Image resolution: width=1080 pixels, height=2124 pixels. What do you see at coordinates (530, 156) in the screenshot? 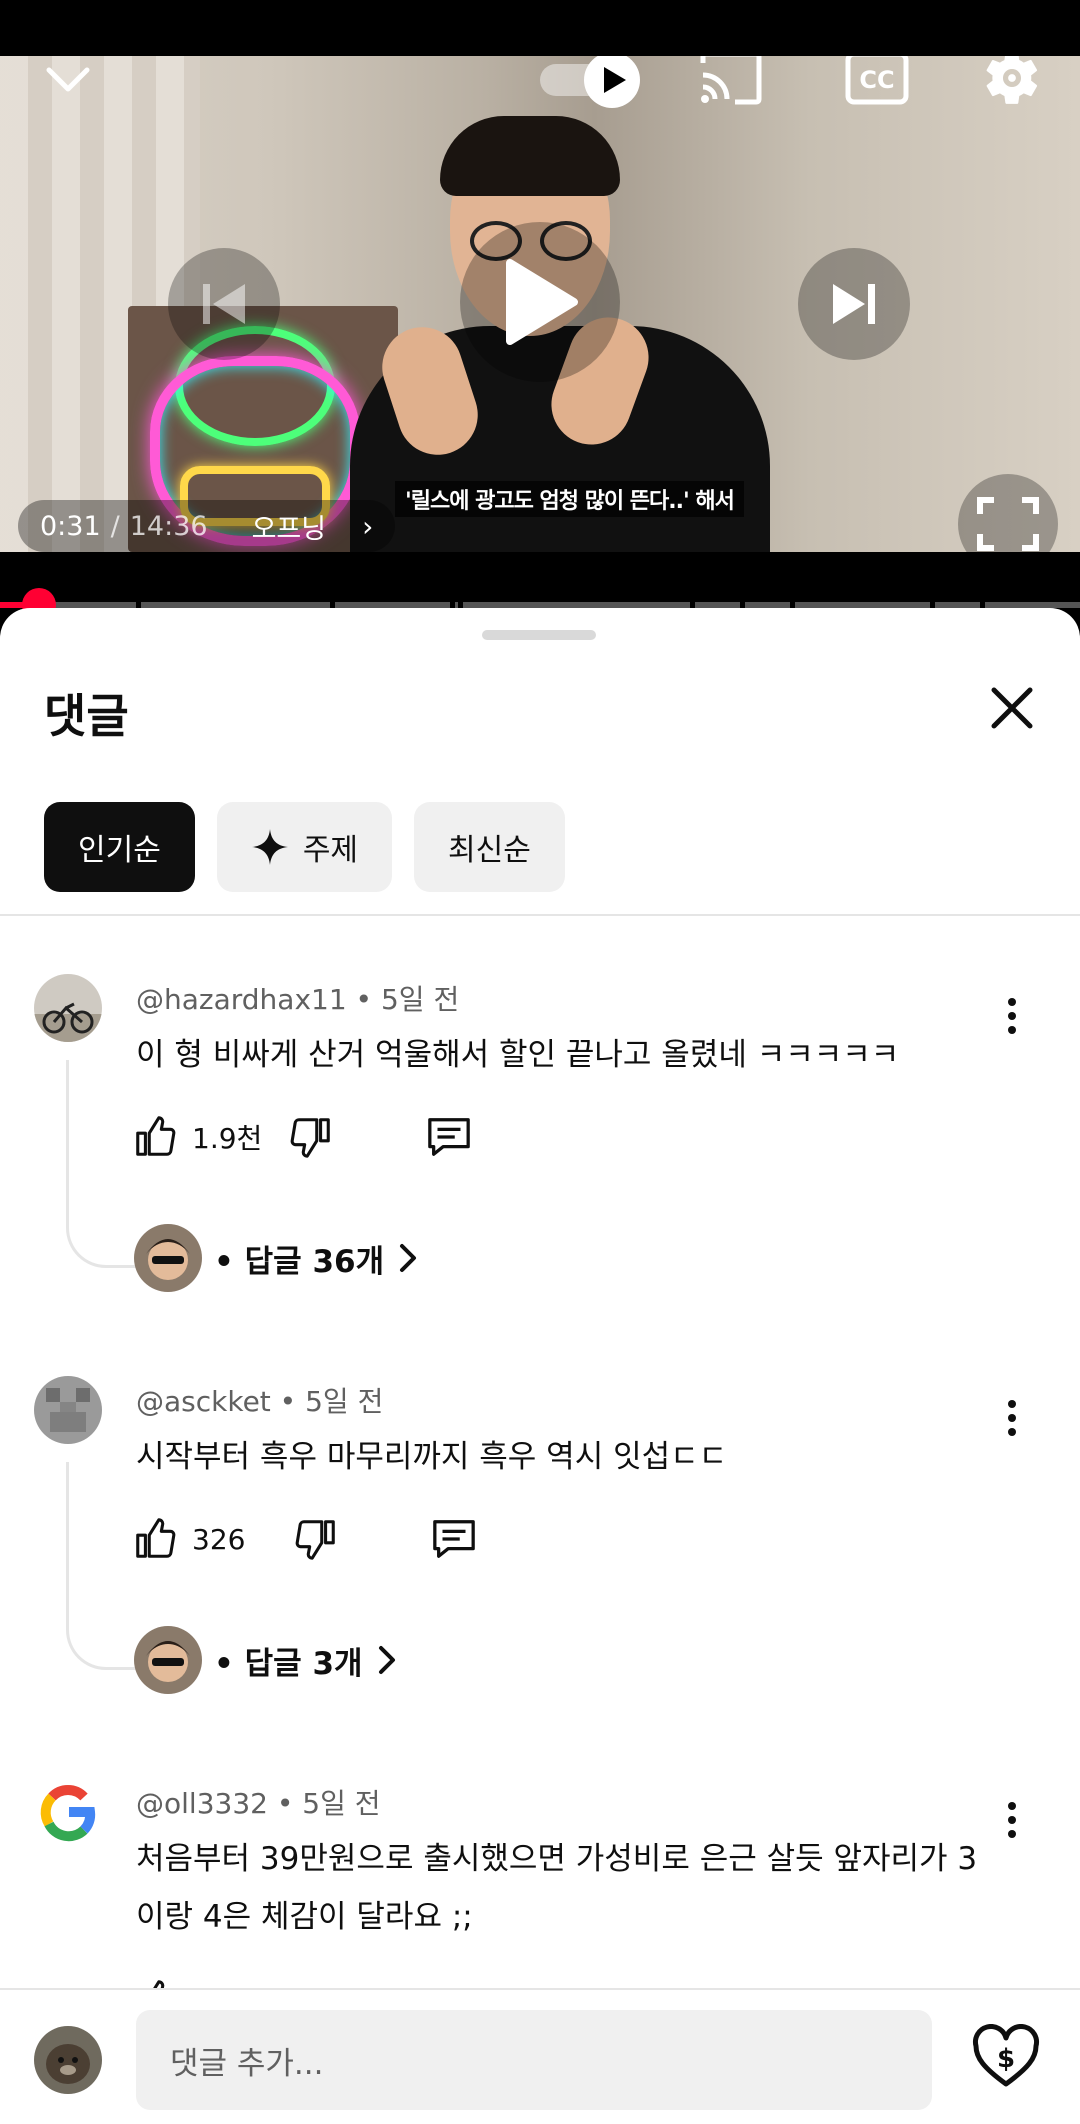
I see `video-frame-presenter-hair` at bounding box center [530, 156].